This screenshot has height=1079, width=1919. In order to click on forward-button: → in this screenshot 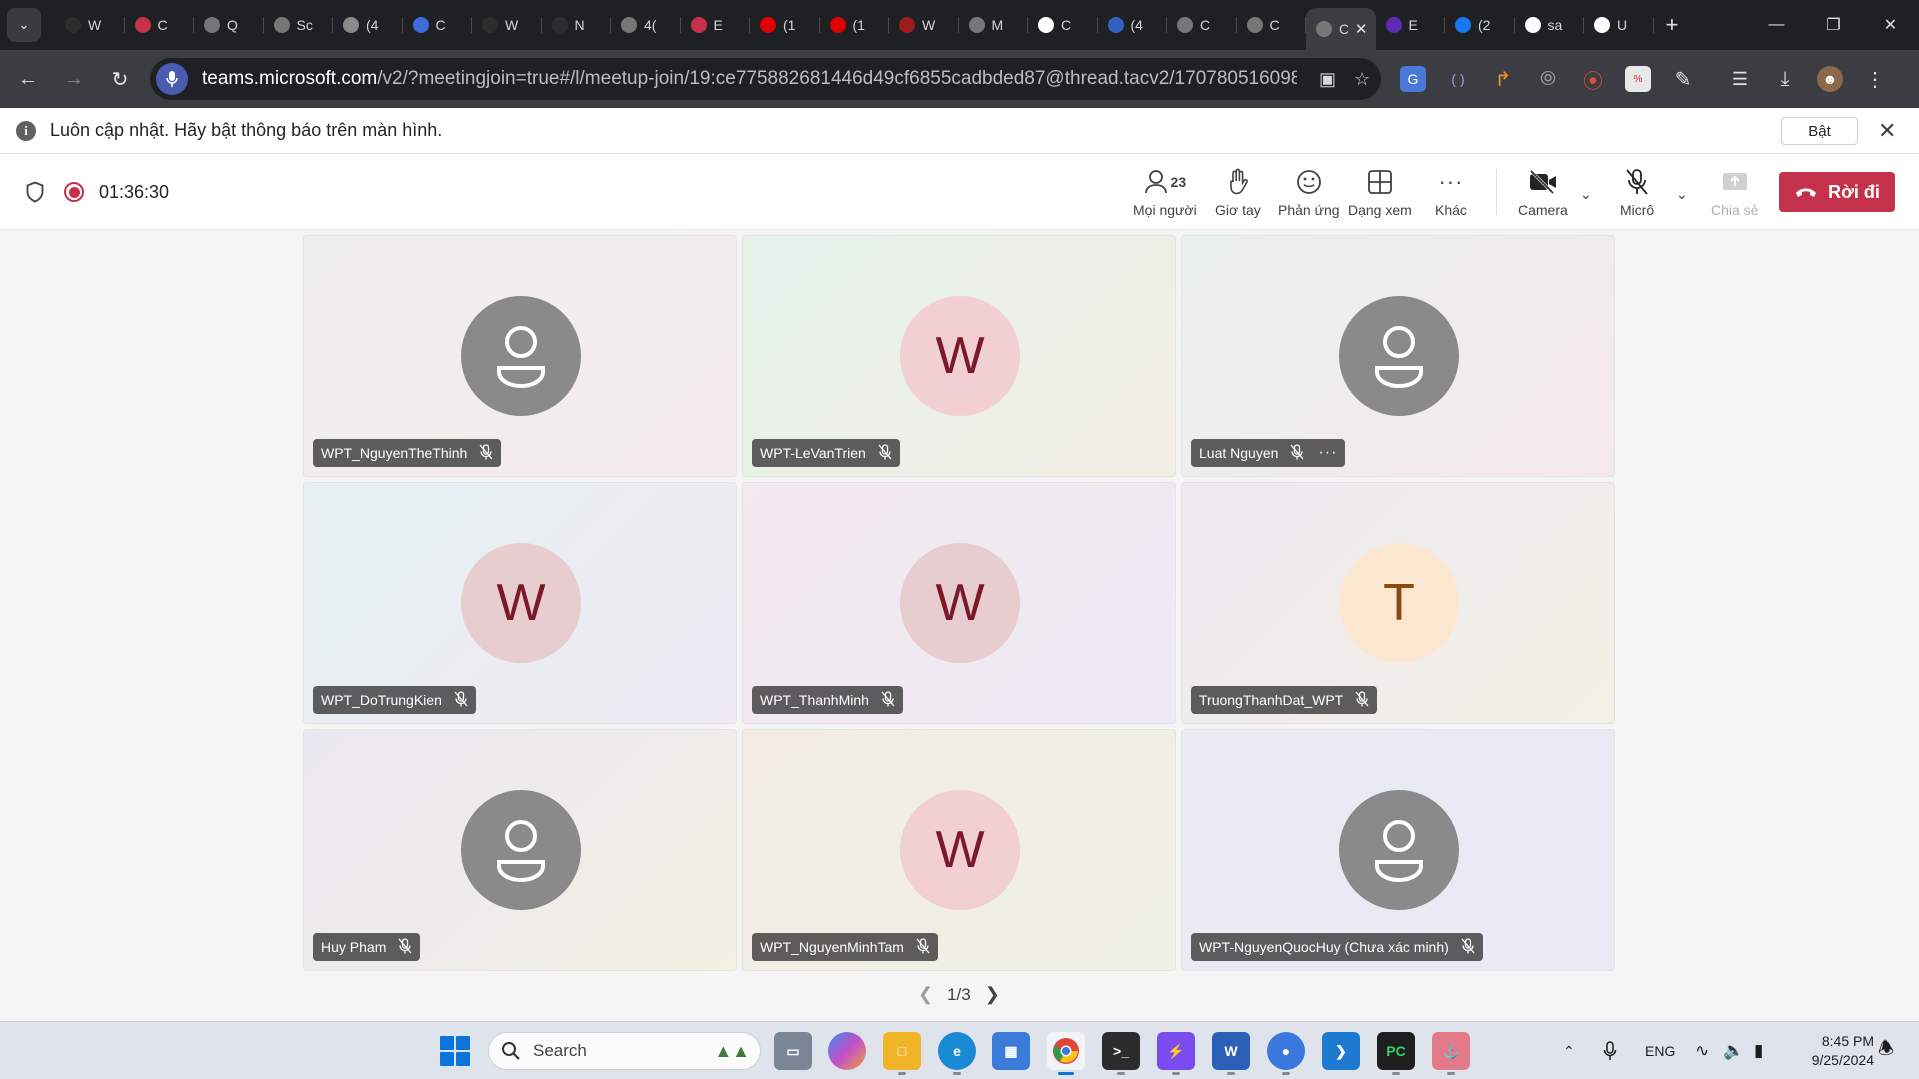, I will do `click(74, 79)`.